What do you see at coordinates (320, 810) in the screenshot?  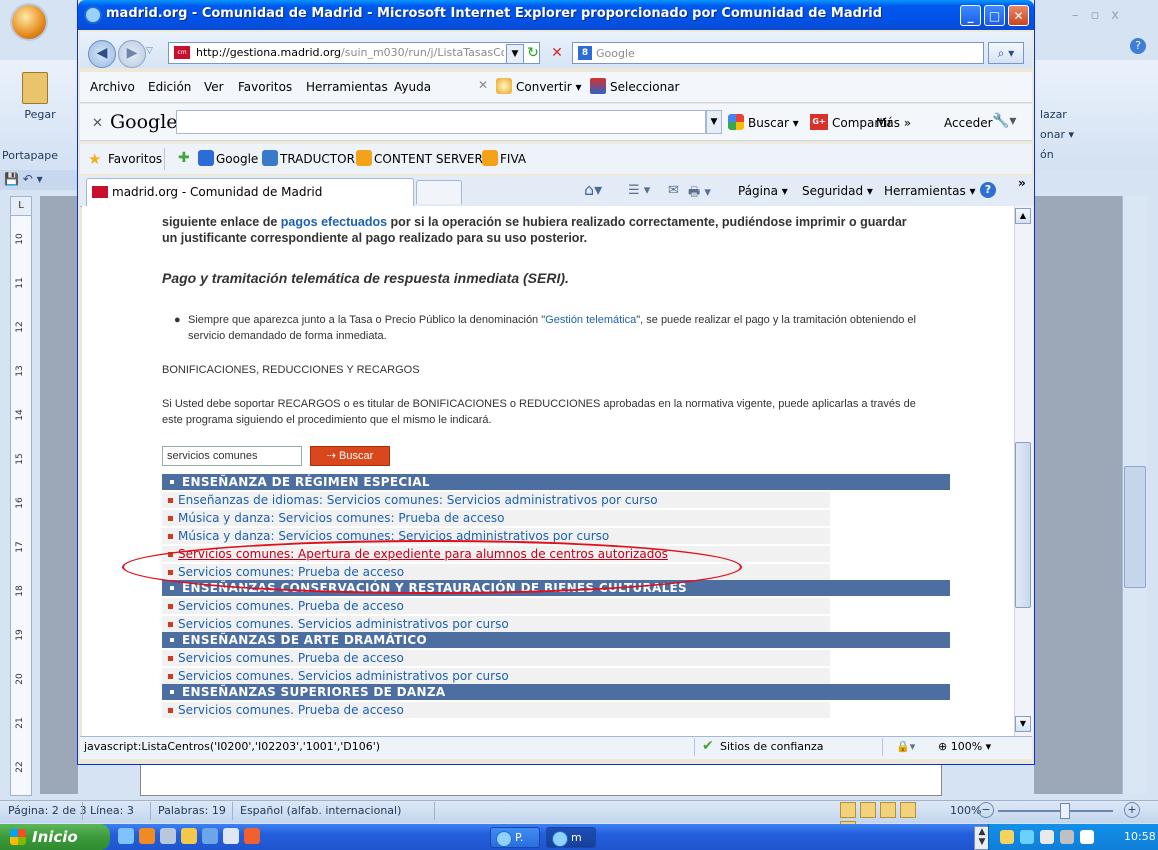 I see `status-language: Español (alfab. internacional)` at bounding box center [320, 810].